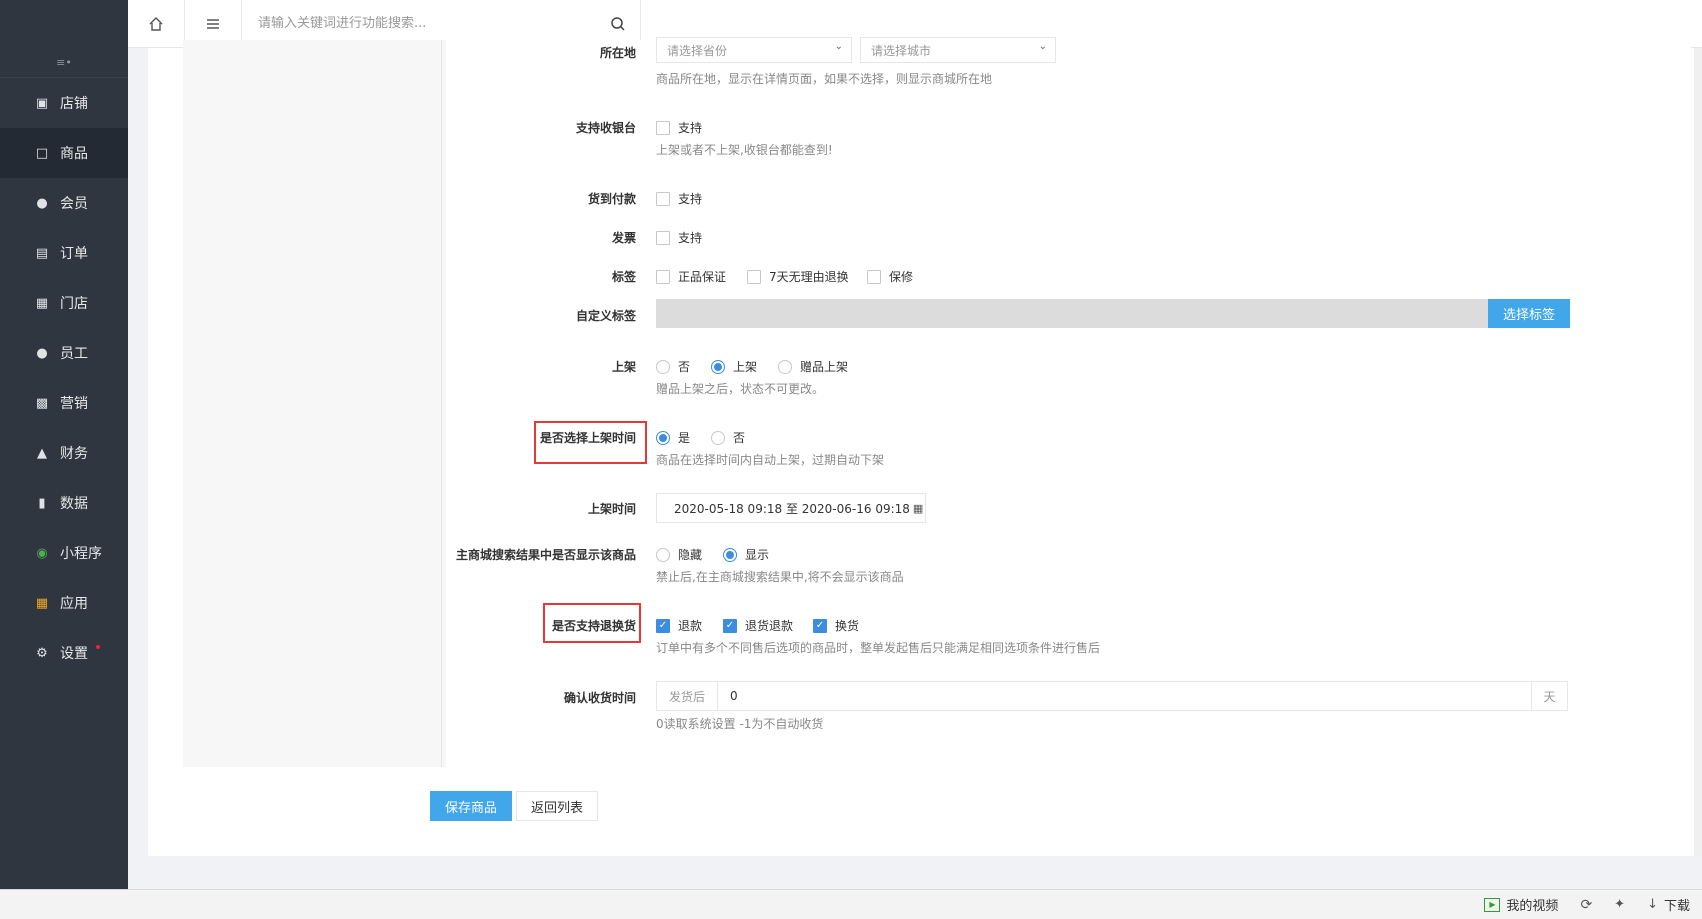 The height and width of the screenshot is (919, 1702). I want to click on shop-icon: ▦, so click(42, 303).